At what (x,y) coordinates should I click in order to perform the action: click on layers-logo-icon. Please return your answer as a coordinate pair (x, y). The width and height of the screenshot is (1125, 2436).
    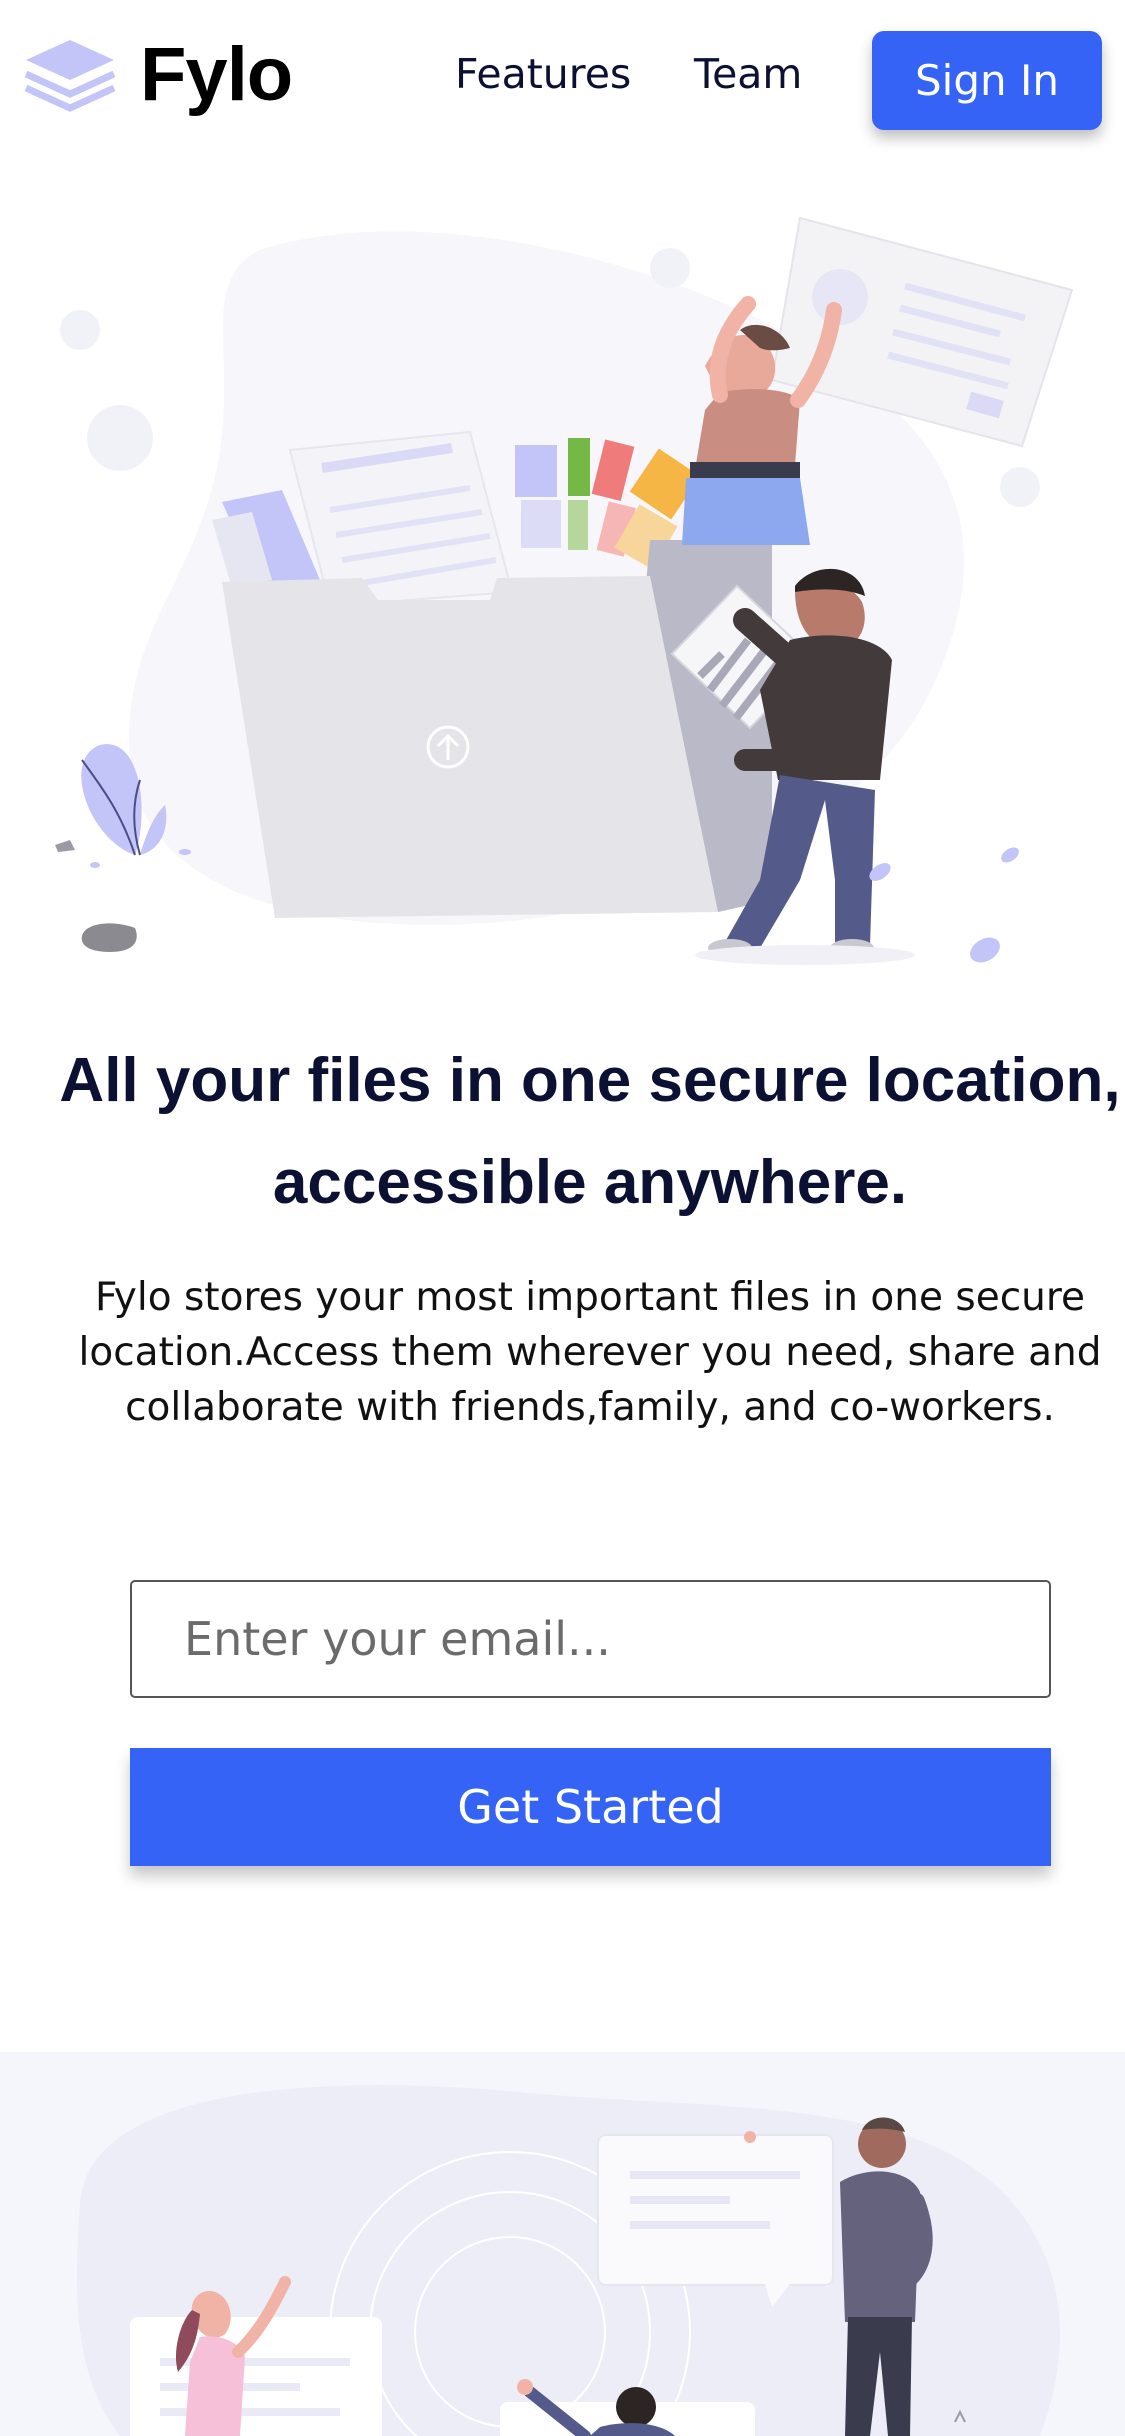
    Looking at the image, I should click on (70, 76).